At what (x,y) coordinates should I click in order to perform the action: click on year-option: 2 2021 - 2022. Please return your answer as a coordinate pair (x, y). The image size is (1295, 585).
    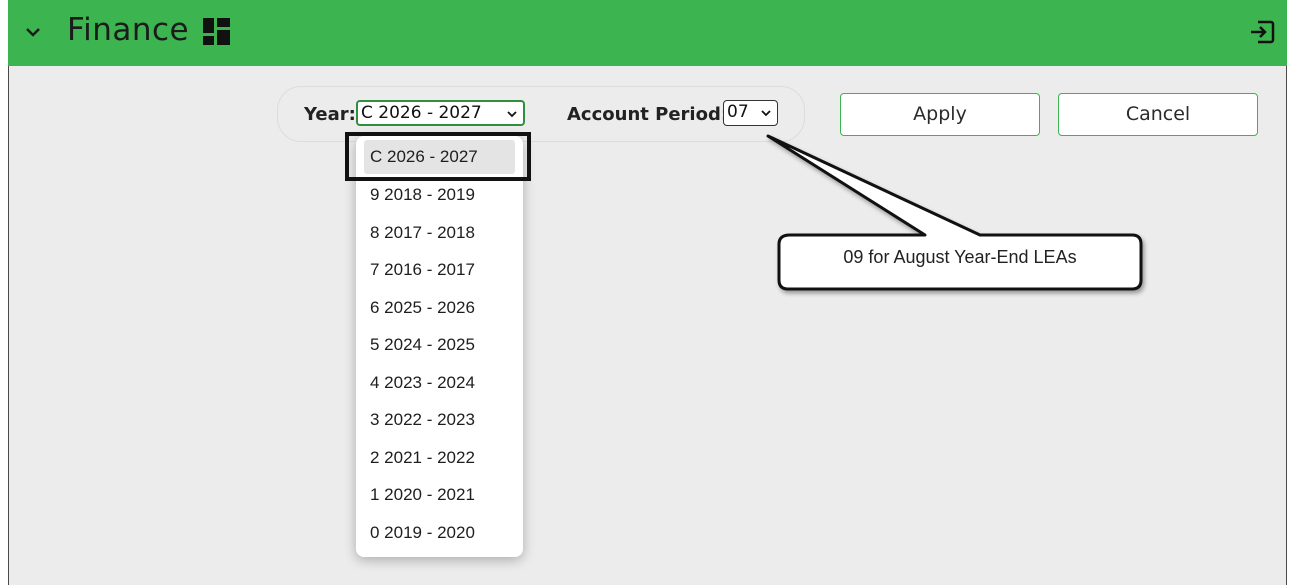
    Looking at the image, I should click on (439, 458).